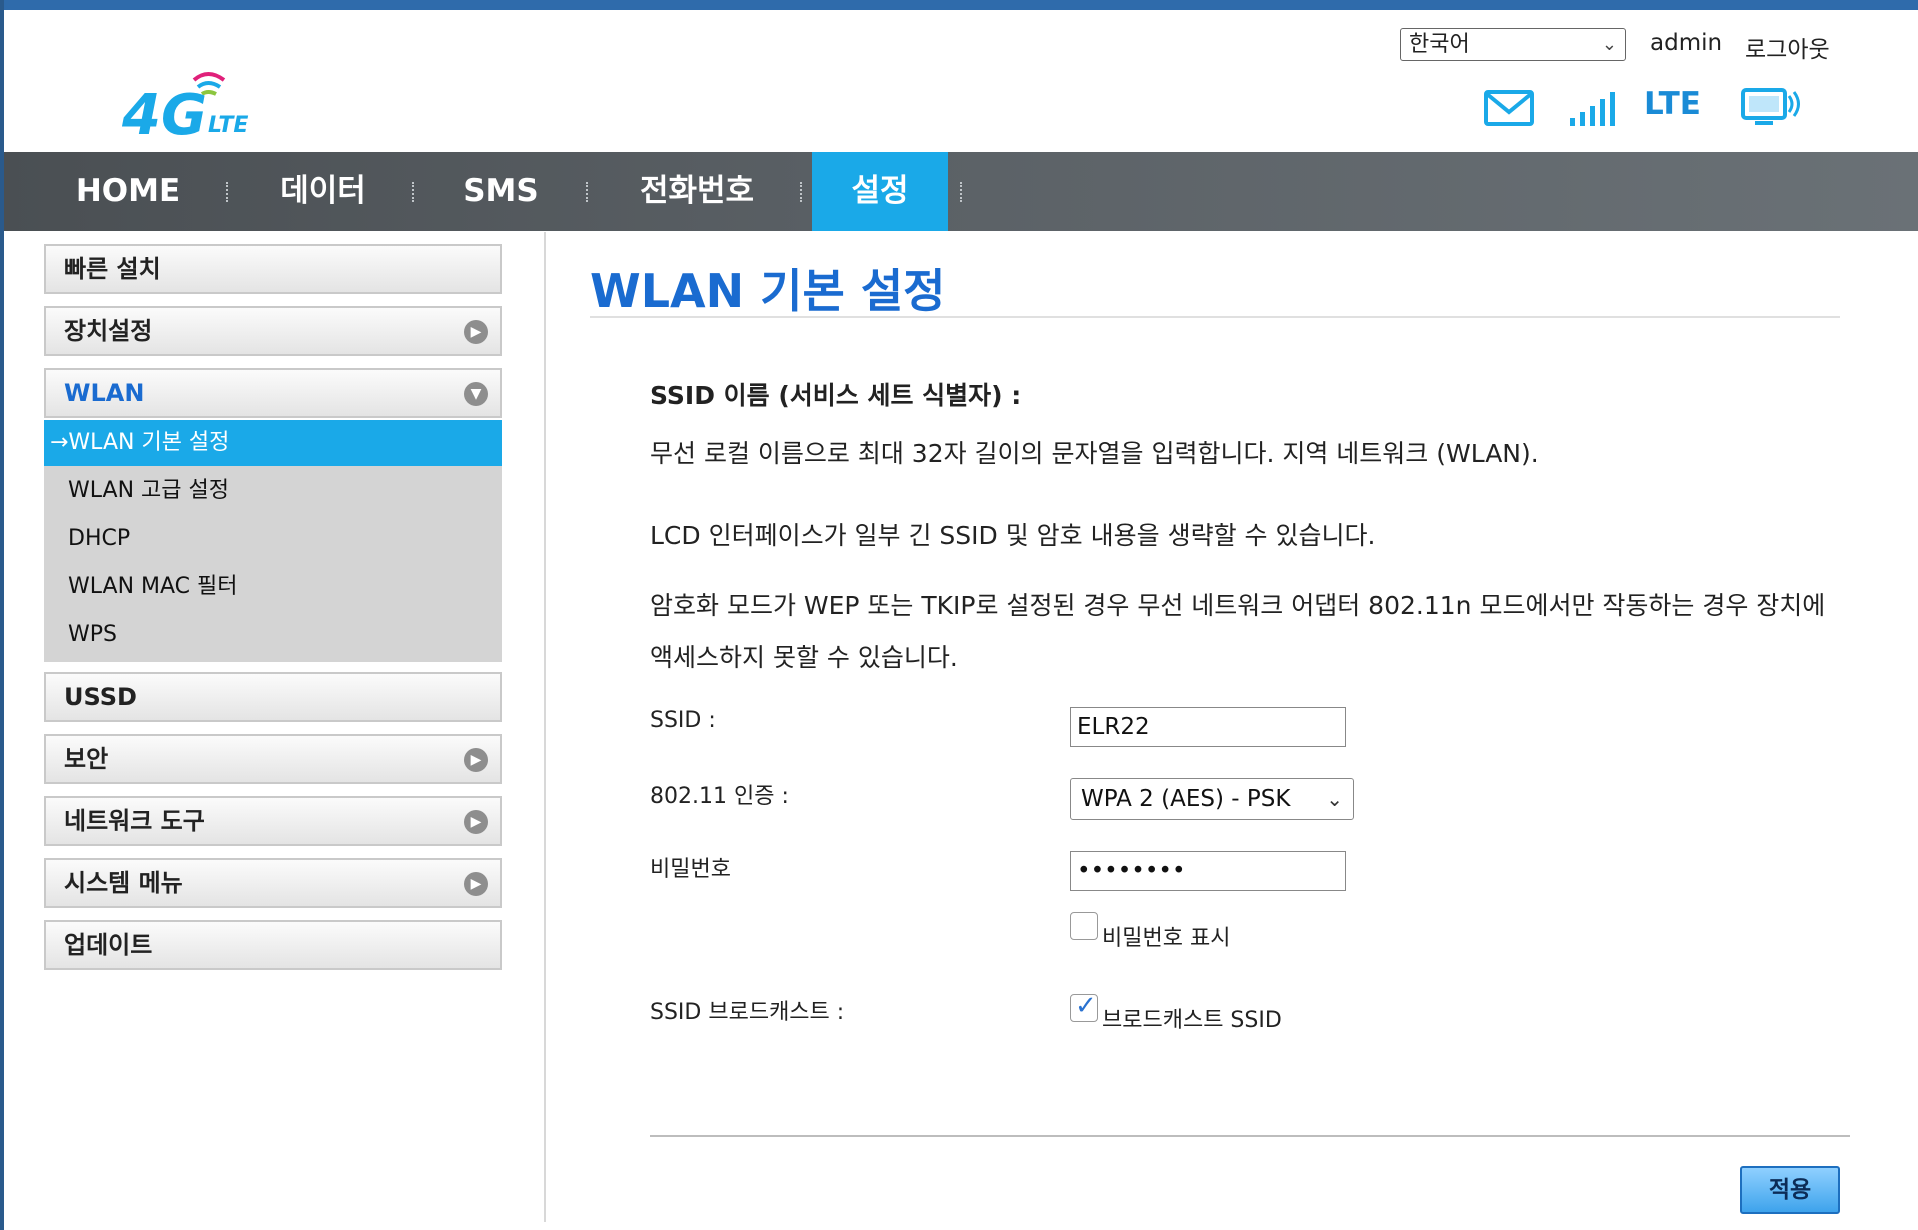 The width and height of the screenshot is (1918, 1230). I want to click on top-accent-line, so click(961, 5).